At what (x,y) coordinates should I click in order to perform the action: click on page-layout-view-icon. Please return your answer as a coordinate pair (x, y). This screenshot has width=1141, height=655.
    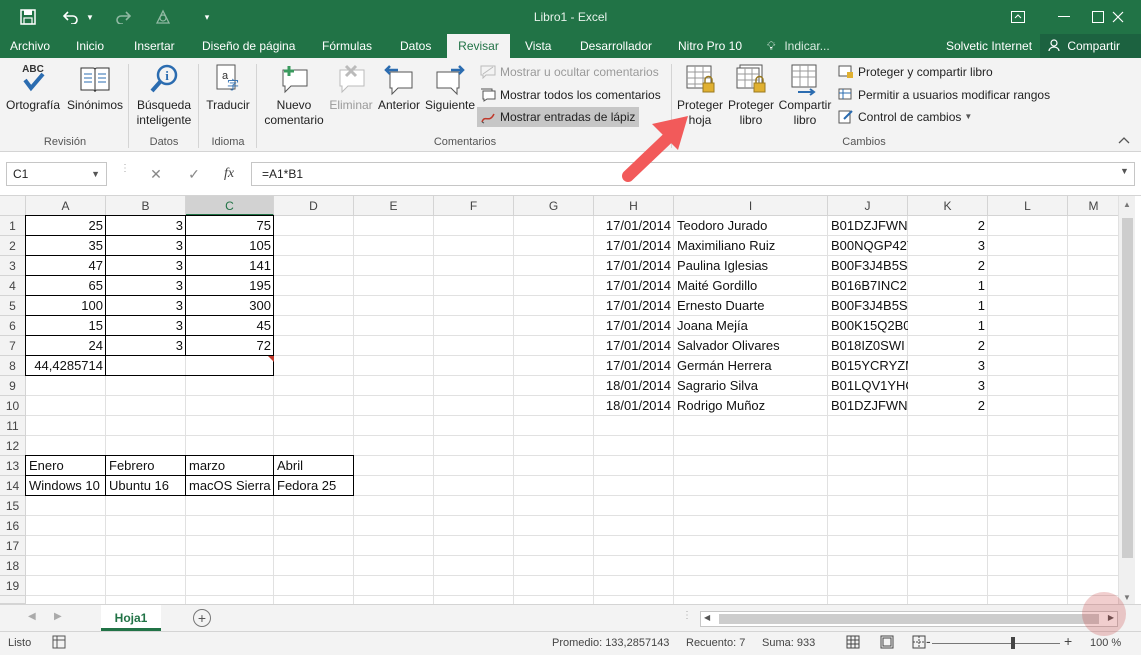
    Looking at the image, I should click on (887, 643).